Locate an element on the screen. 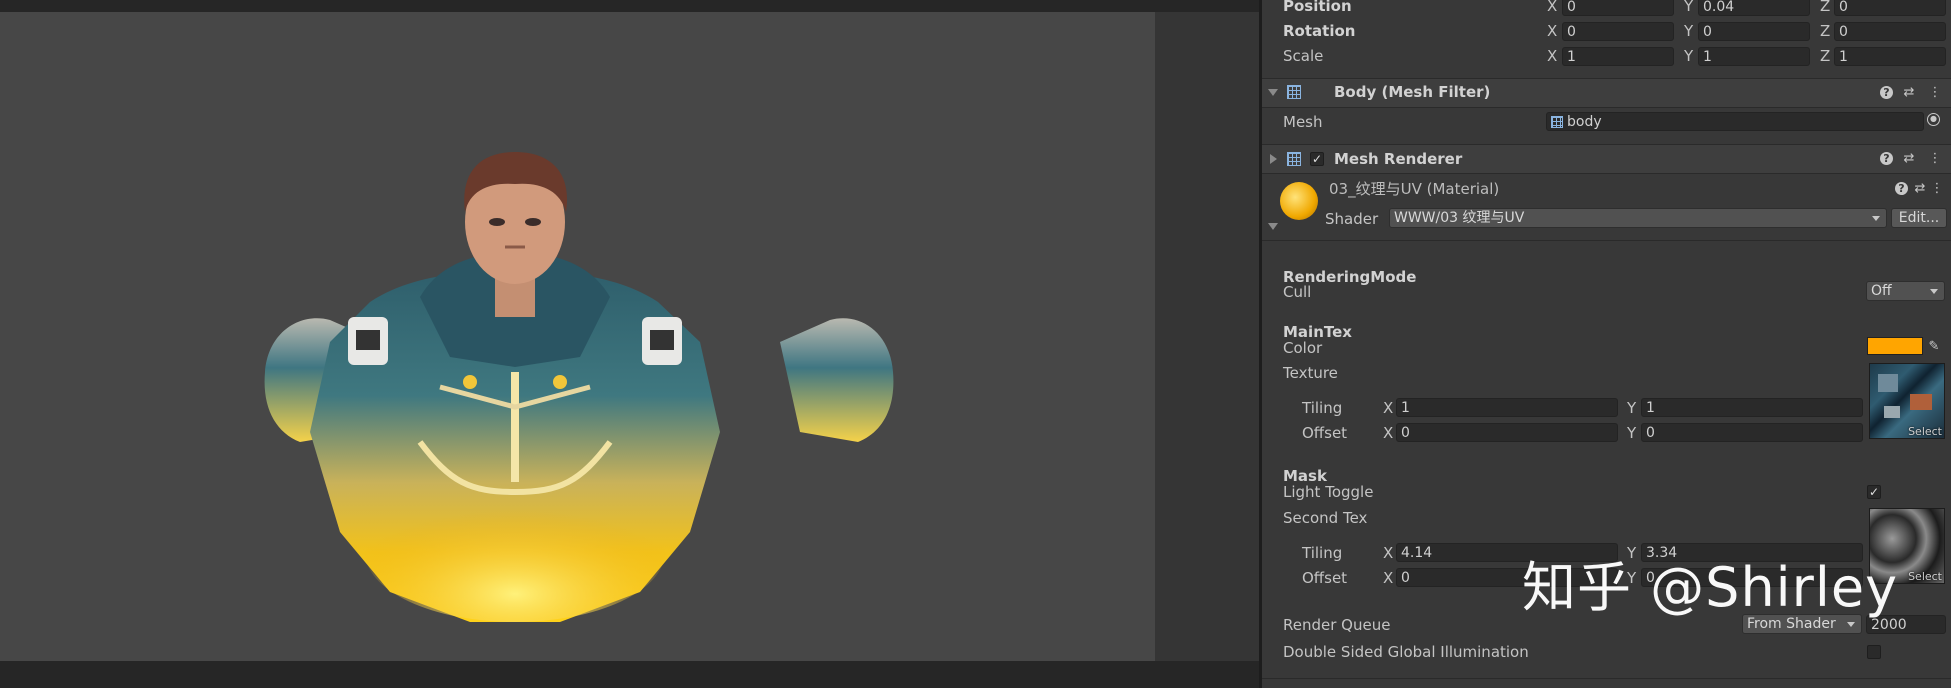 Image resolution: width=1951 pixels, height=688 pixels. watermark-text: 知乎 @Shirley is located at coordinates (1710, 587).